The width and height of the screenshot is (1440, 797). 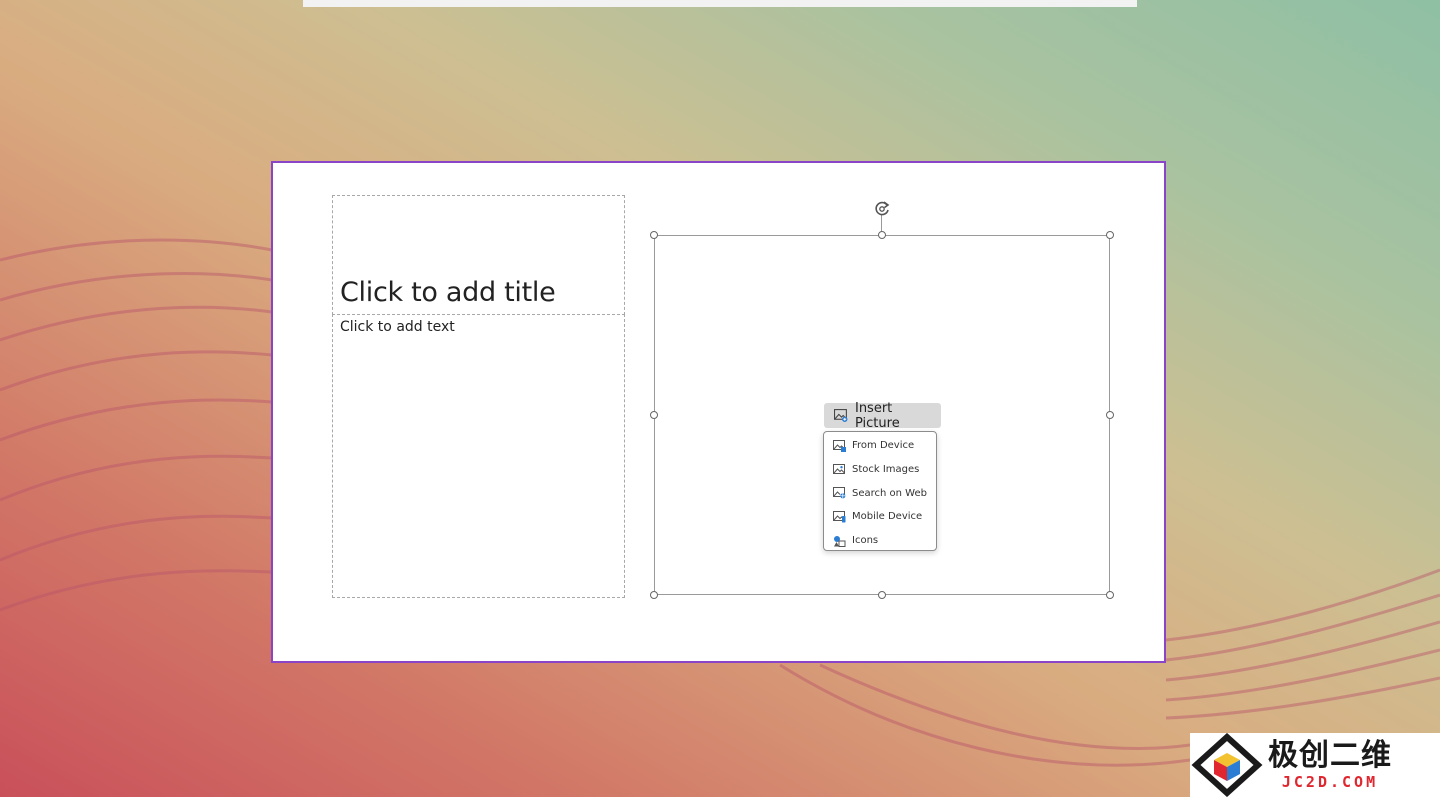 I want to click on watermark-chinese-text: 极创二维, so click(x=1330, y=755).